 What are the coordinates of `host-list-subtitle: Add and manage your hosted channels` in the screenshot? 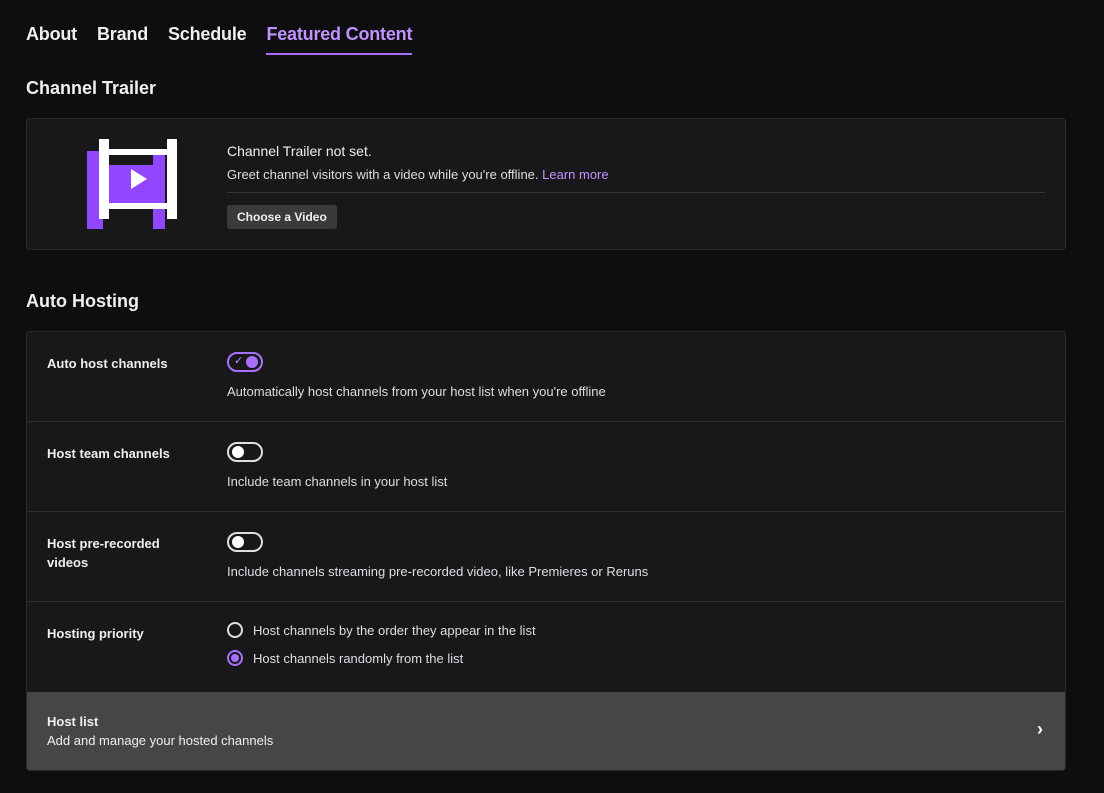 It's located at (160, 740).